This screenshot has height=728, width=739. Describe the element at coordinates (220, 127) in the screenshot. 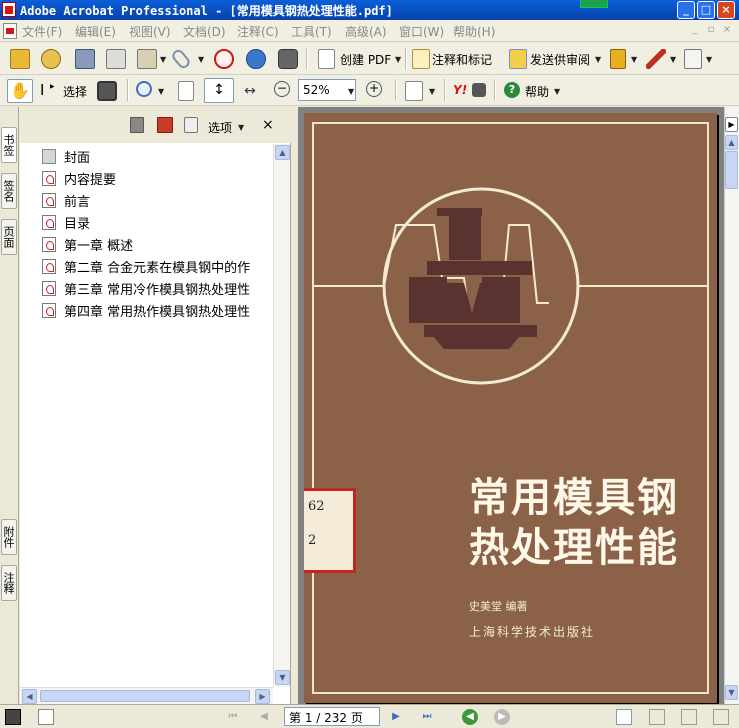

I see `options-menu: 选项` at that location.